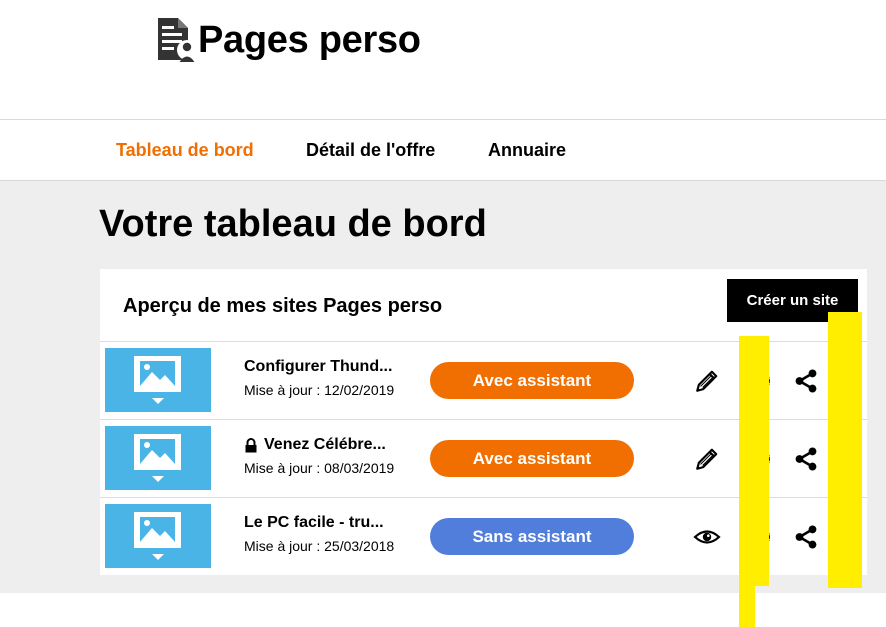  I want to click on tab-annuaire: Annuaire, so click(527, 150).